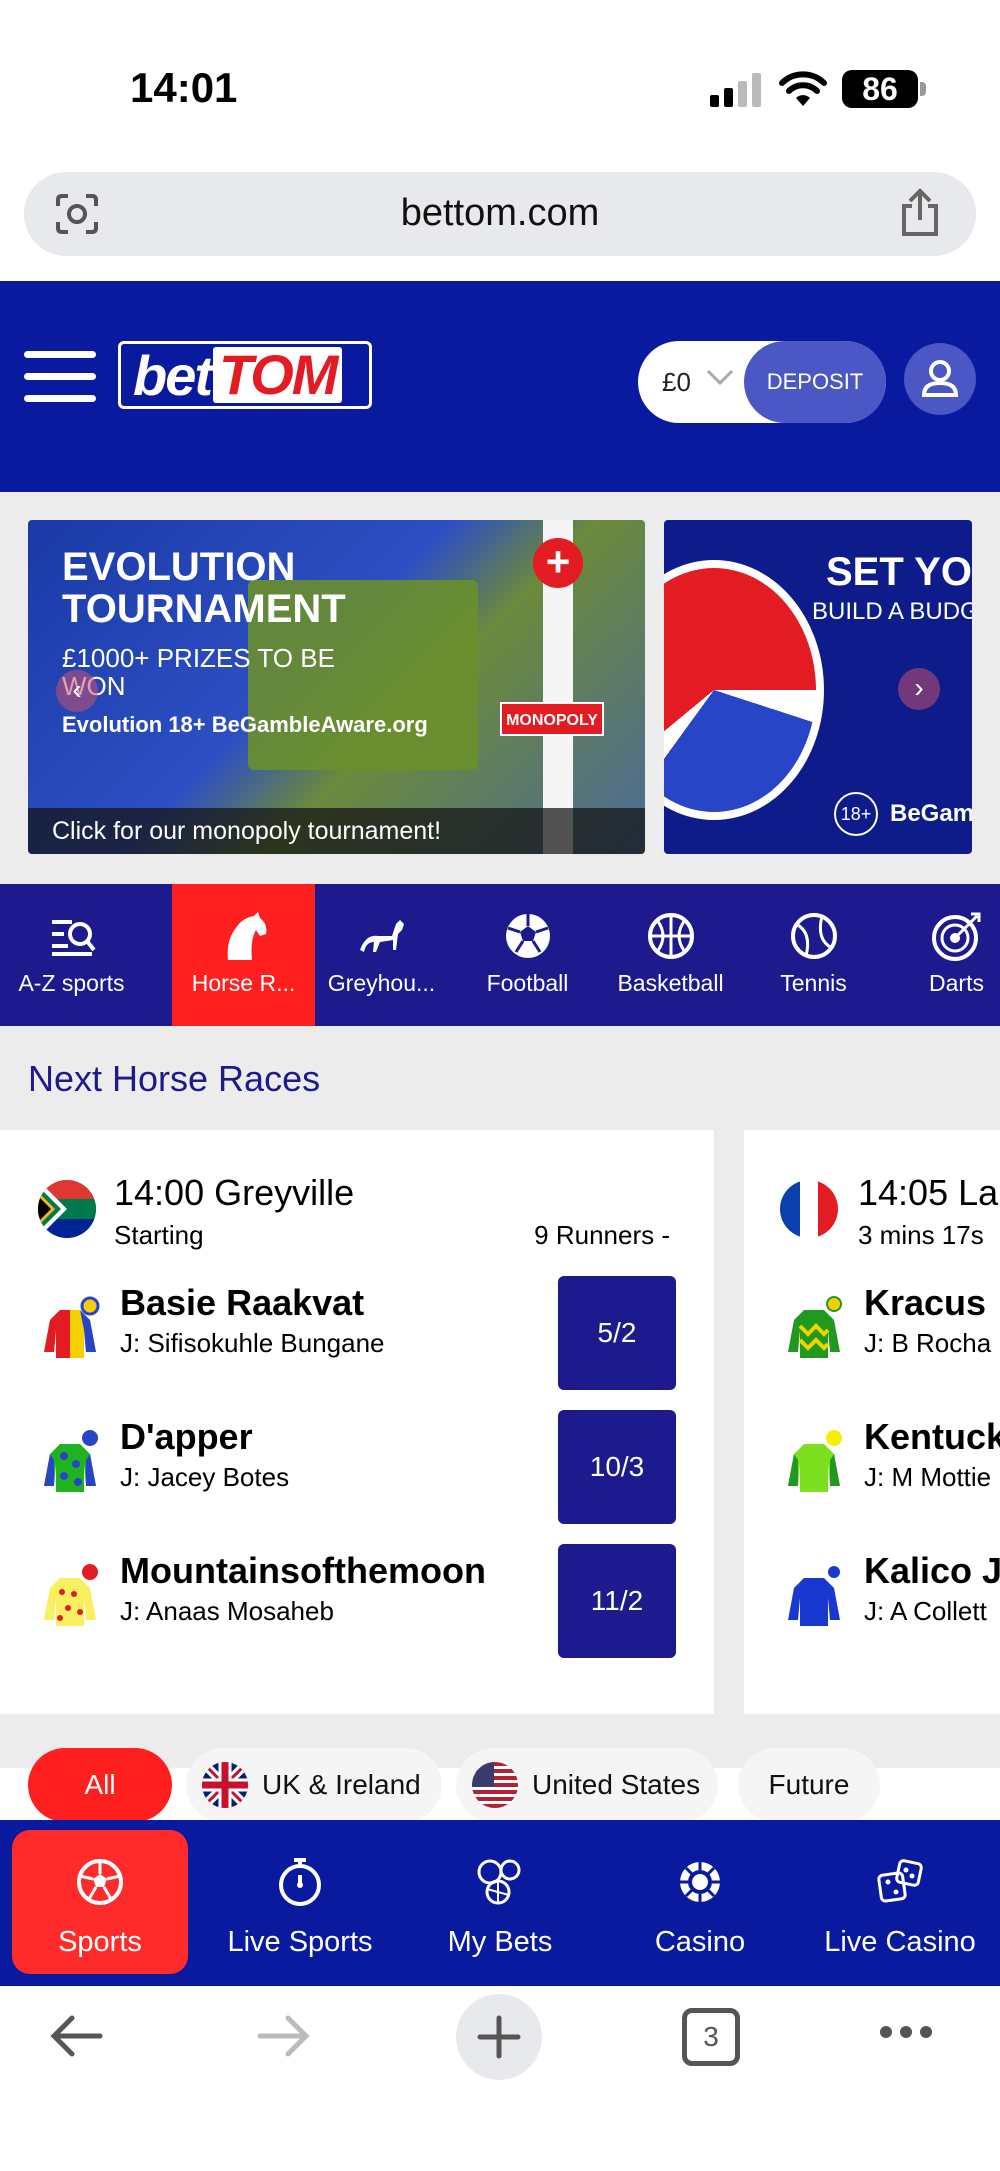 This screenshot has height=2171, width=1000. What do you see at coordinates (815, 382) in the screenshot?
I see `deposit-button: DEPOSIT` at bounding box center [815, 382].